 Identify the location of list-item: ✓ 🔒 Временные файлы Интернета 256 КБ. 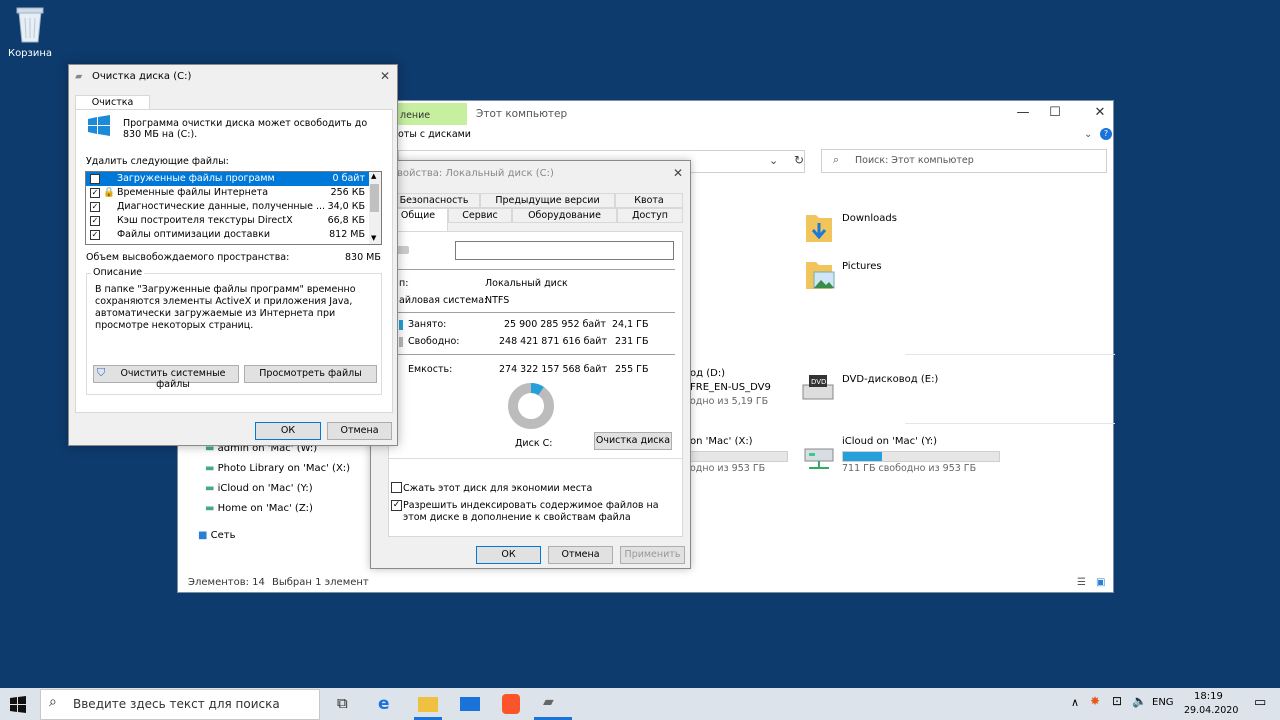
(227, 193).